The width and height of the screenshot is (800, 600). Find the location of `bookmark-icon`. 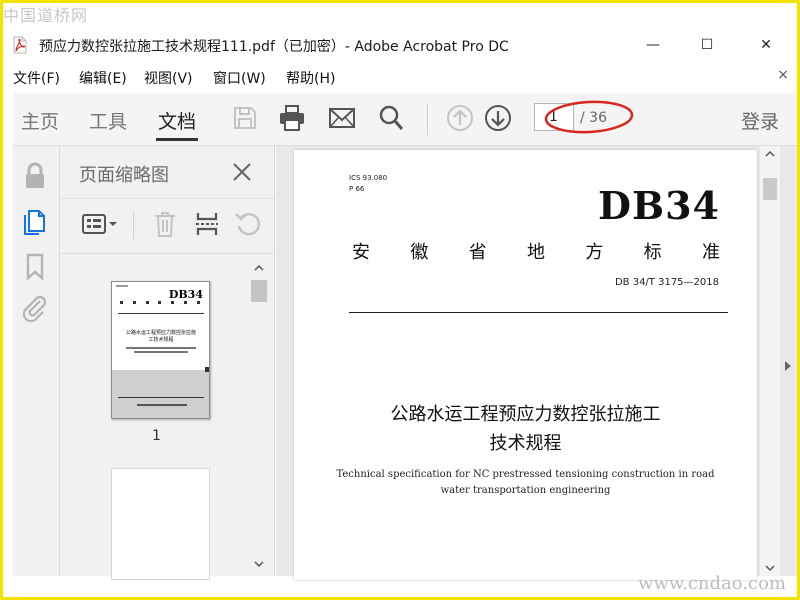

bookmark-icon is located at coordinates (35, 266).